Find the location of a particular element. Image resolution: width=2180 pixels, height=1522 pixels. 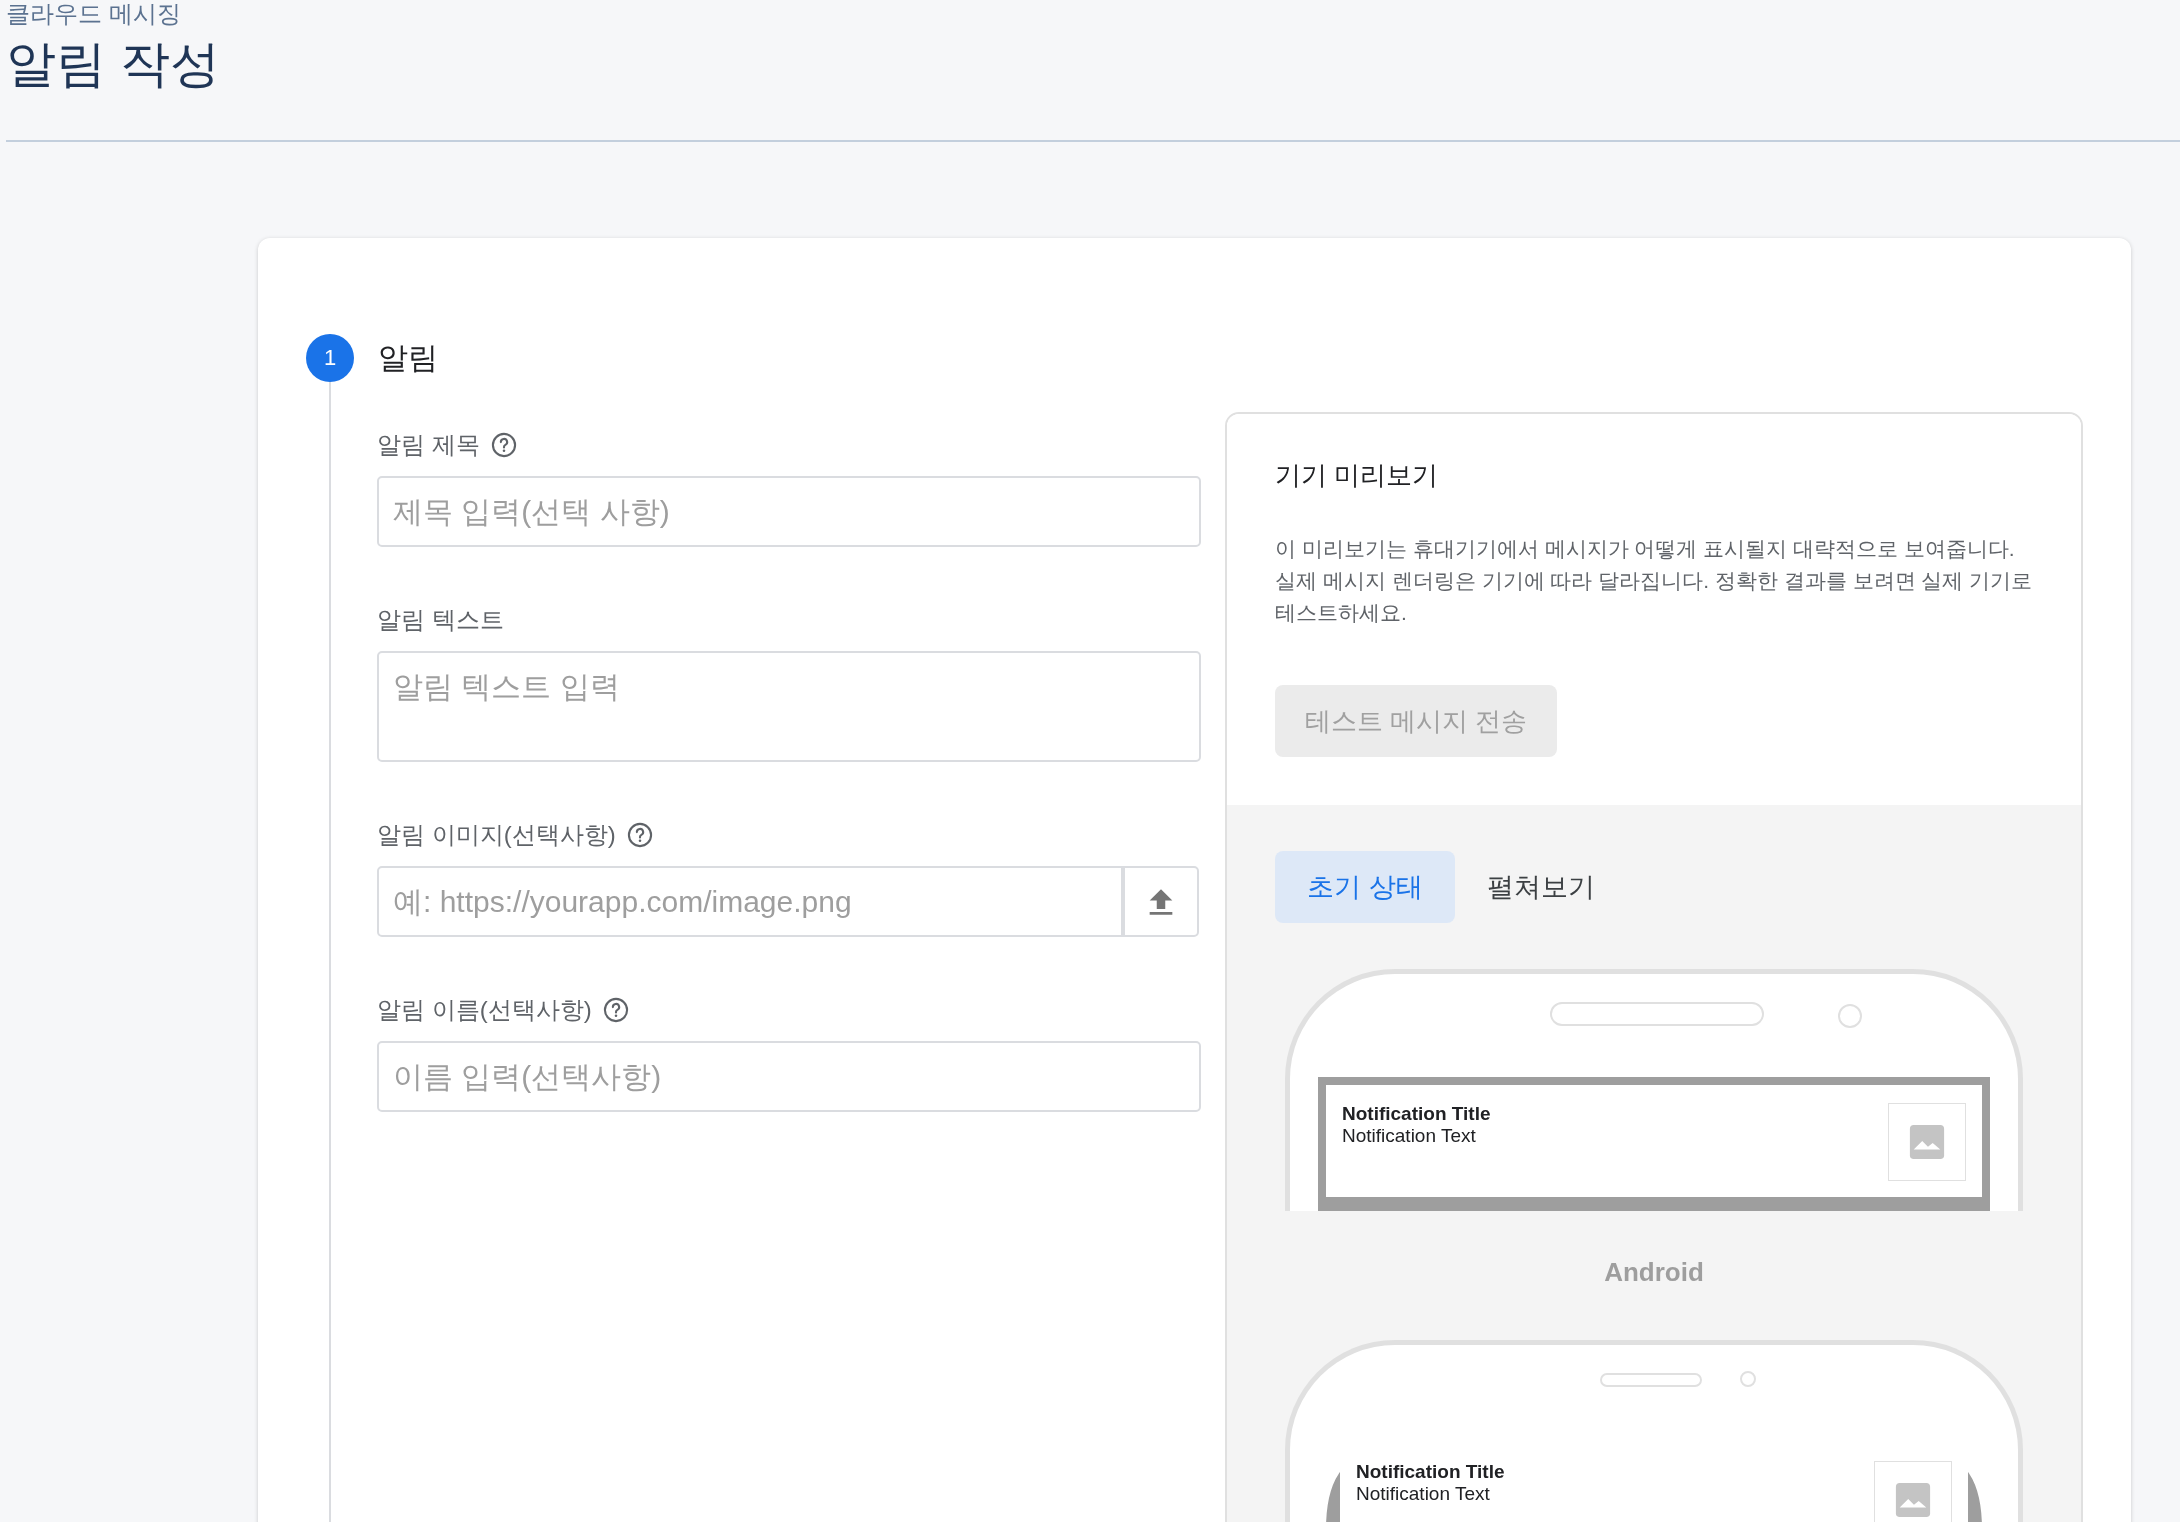

step-number-badge: 1 is located at coordinates (330, 358).